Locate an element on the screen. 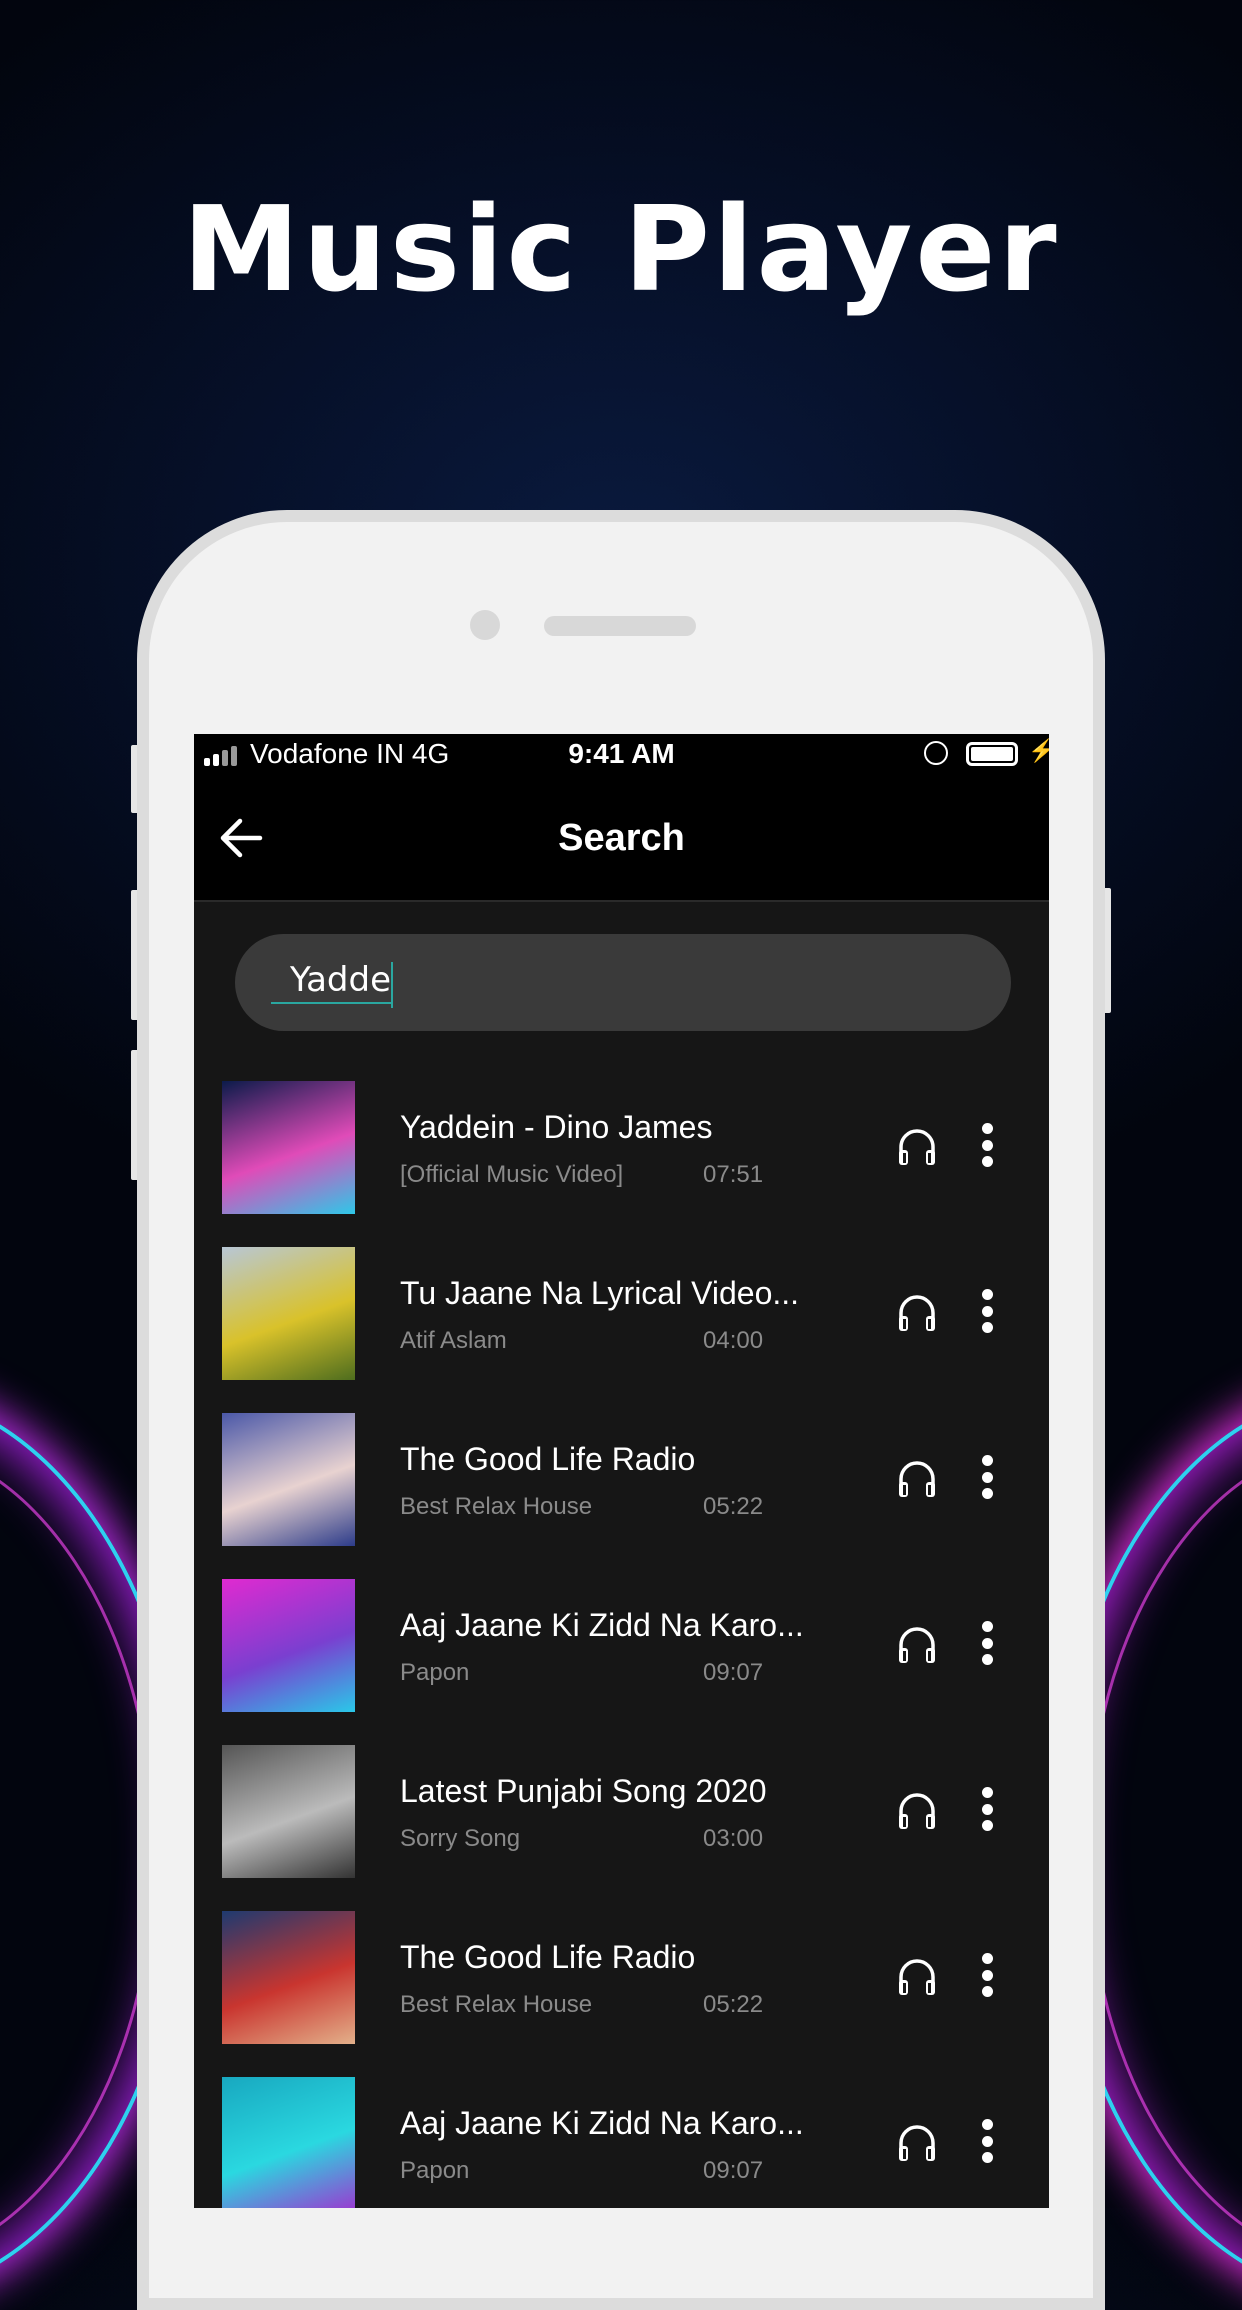  status-bar: Vodafone IN 4G 9:41 AM ⚡ is located at coordinates (621, 754).